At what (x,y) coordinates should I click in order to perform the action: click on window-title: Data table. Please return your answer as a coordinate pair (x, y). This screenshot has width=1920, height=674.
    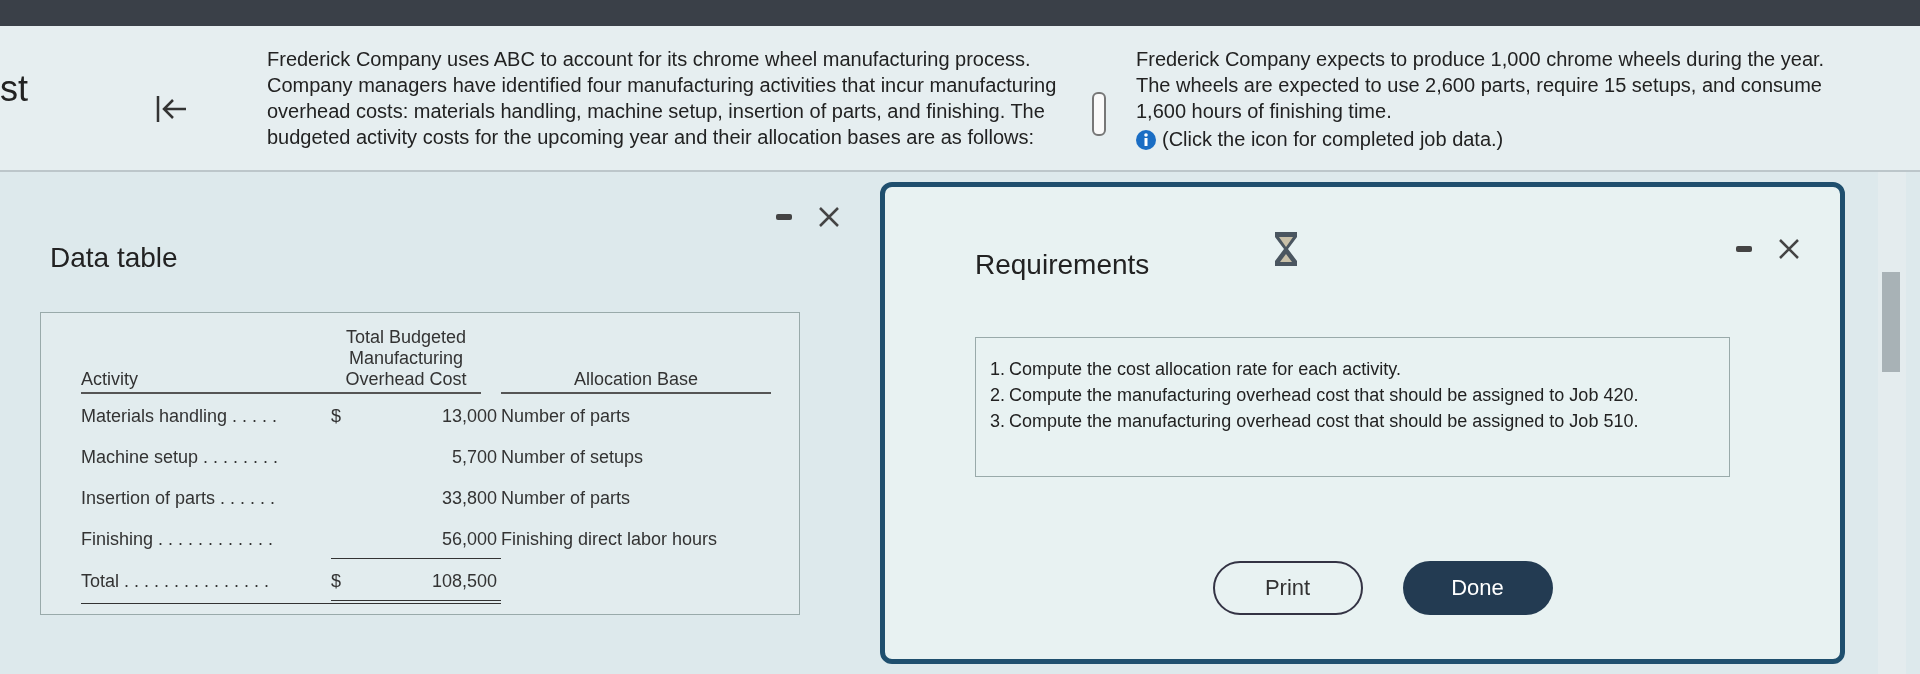
    Looking at the image, I should click on (114, 258).